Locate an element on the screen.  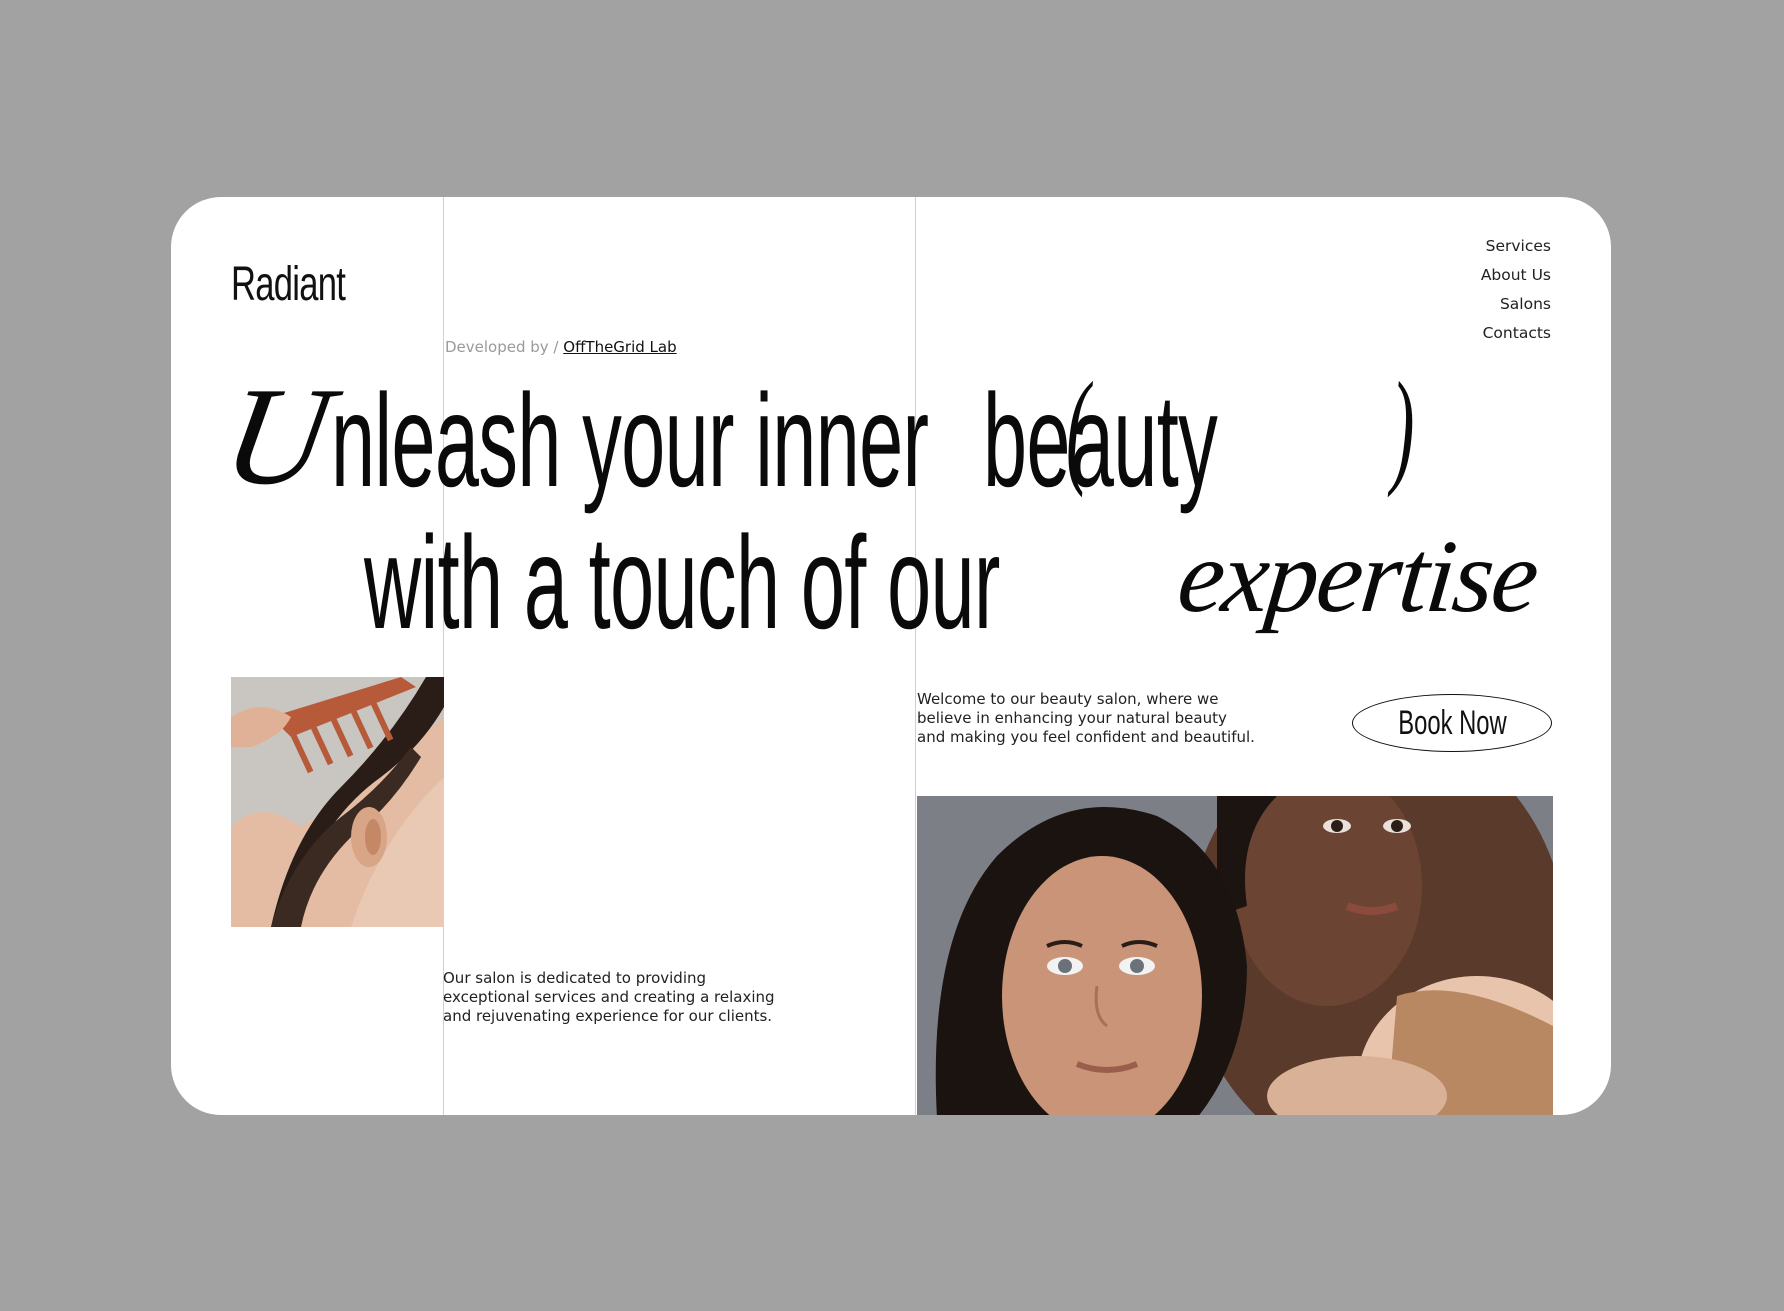
headline-script-initial: U is located at coordinates (277, 436).